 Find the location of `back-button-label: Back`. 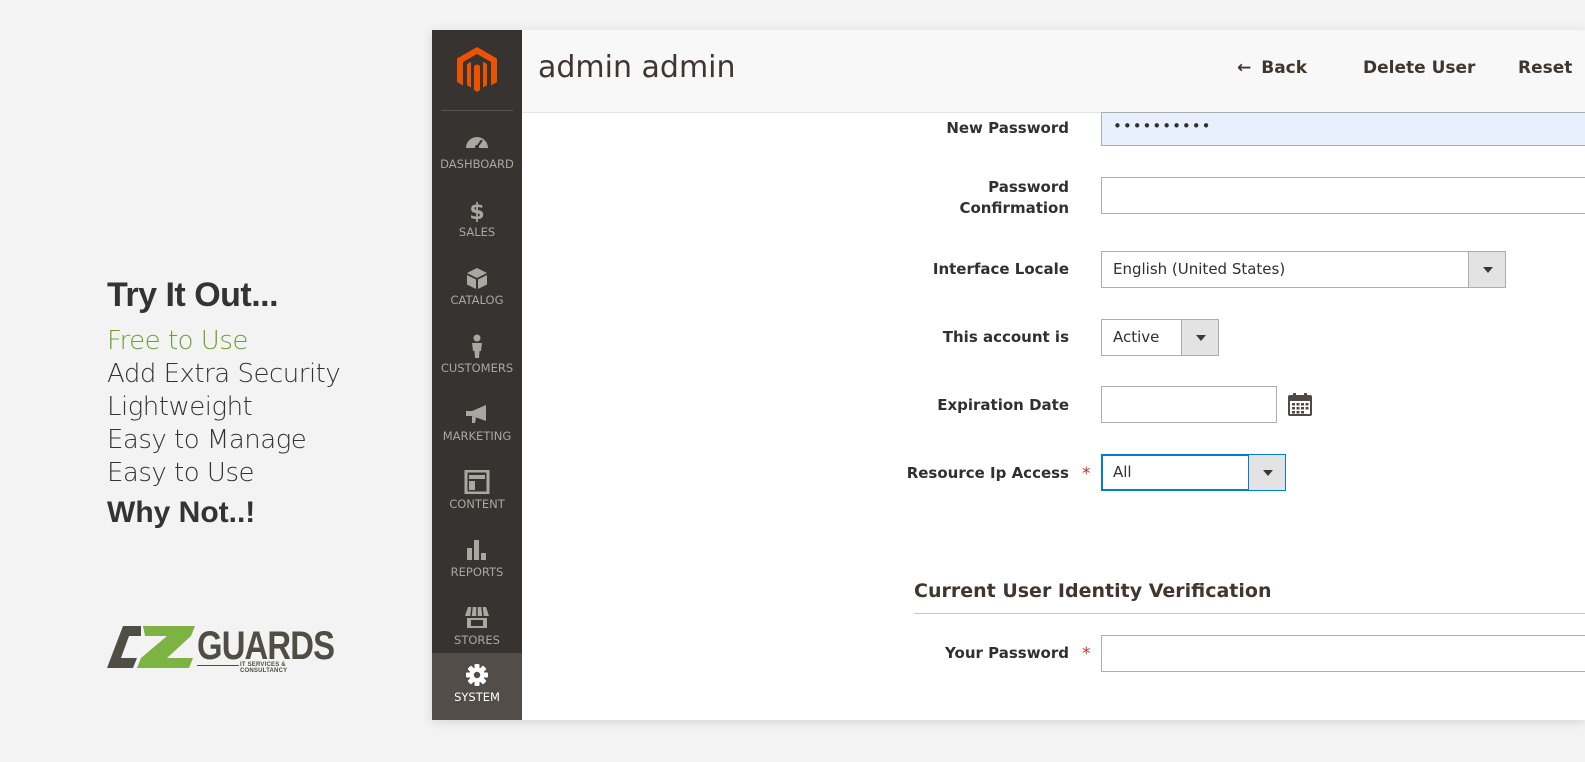

back-button-label: Back is located at coordinates (1284, 68).